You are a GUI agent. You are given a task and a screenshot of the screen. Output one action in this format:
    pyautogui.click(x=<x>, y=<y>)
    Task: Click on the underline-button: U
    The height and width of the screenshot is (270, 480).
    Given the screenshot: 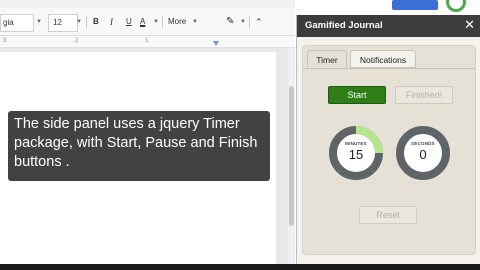 What is the action you would take?
    pyautogui.click(x=129, y=22)
    